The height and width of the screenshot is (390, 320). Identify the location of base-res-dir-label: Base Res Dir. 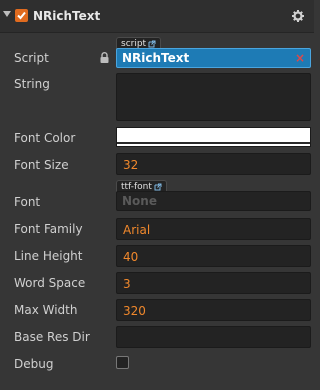
(52, 337).